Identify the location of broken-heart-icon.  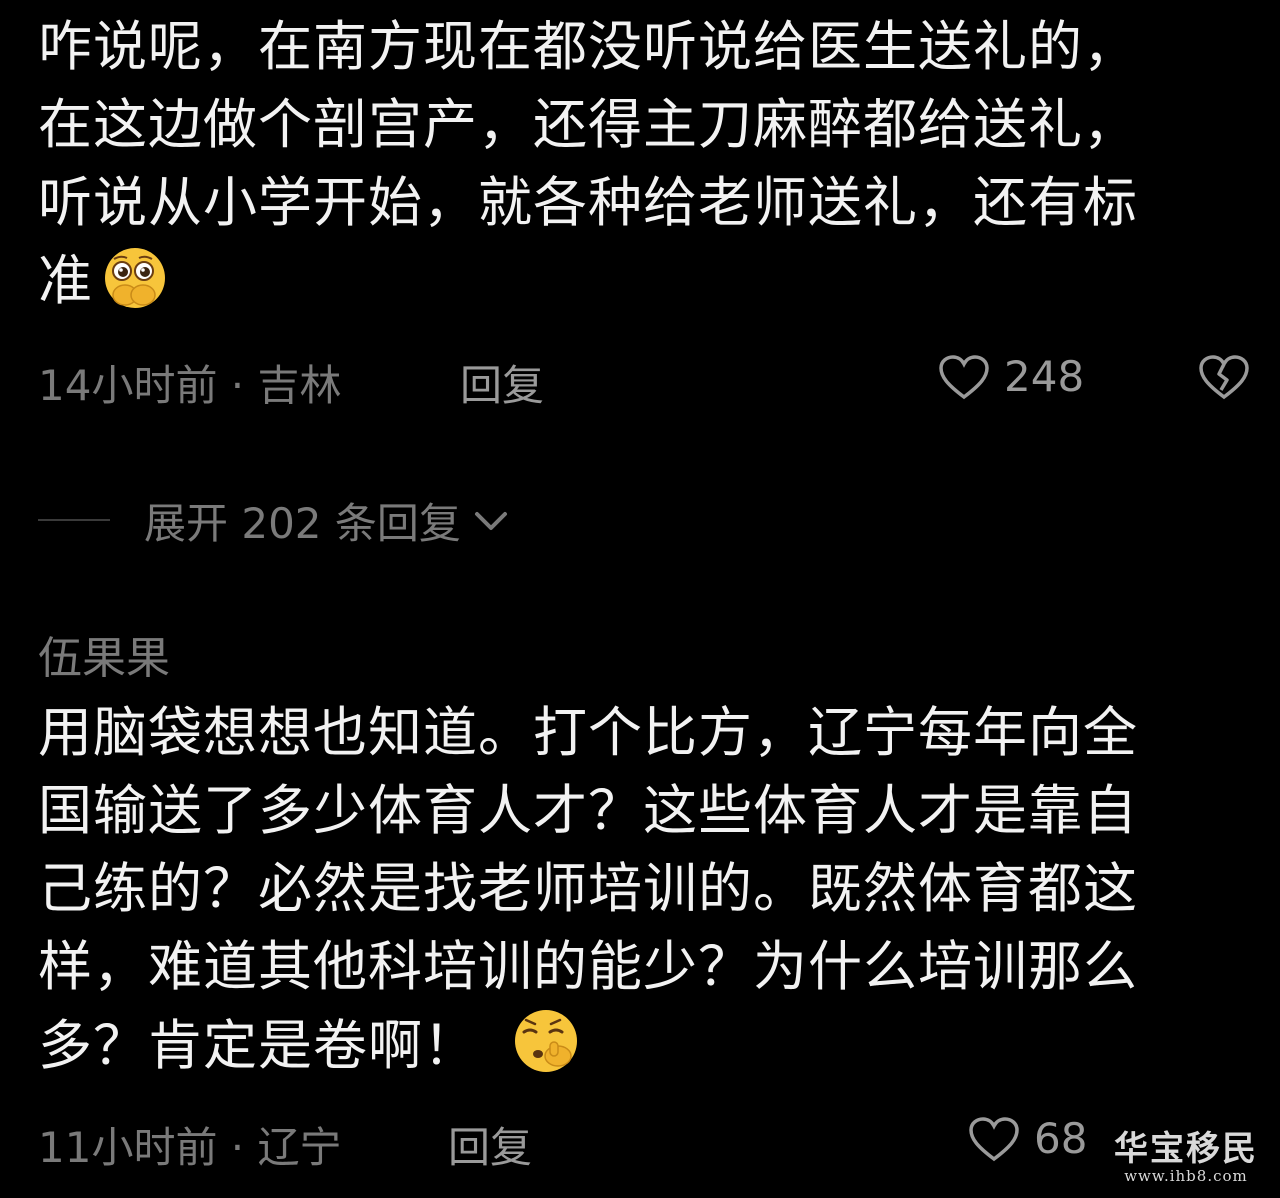
(1224, 377).